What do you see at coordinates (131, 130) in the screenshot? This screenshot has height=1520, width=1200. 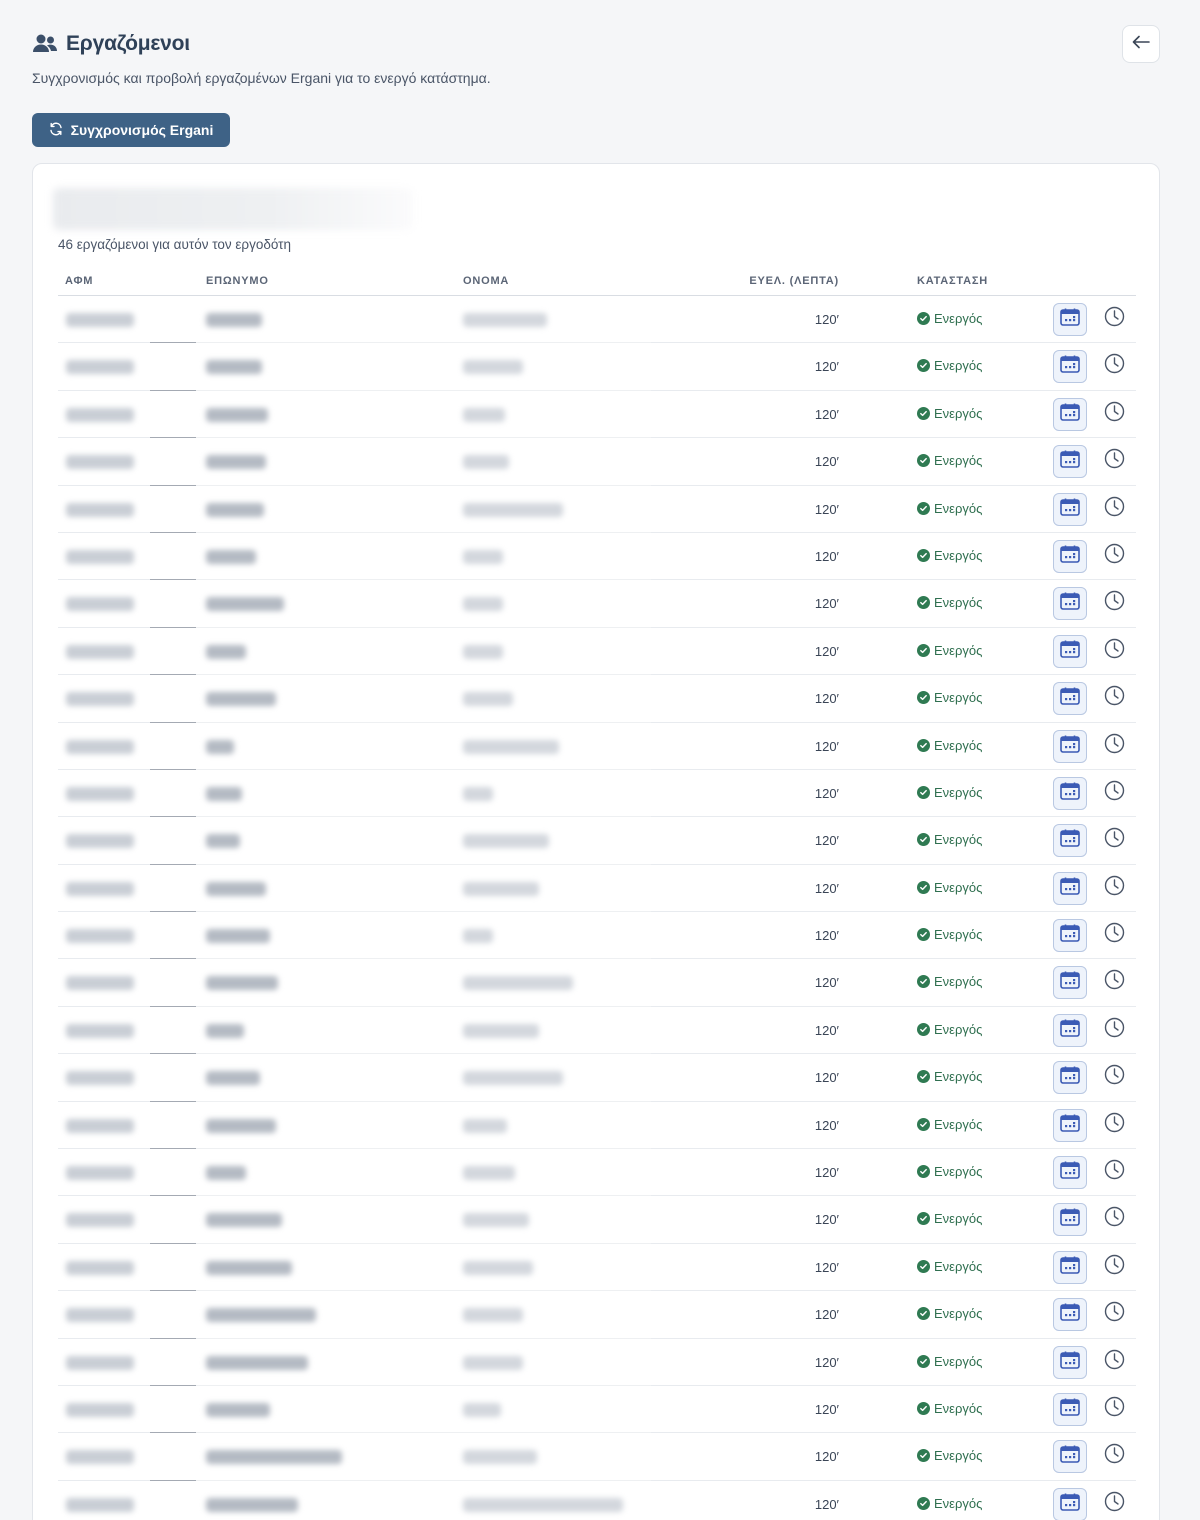 I see `sync-ergani-button: Συγχρονισμός Ergani` at bounding box center [131, 130].